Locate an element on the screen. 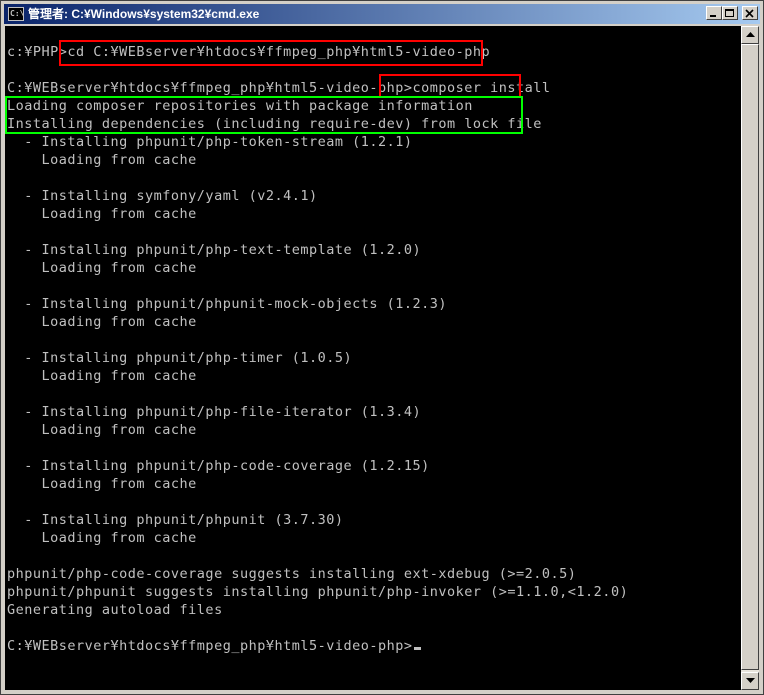 This screenshot has height=695, width=764. maximize-button is located at coordinates (730, 13).